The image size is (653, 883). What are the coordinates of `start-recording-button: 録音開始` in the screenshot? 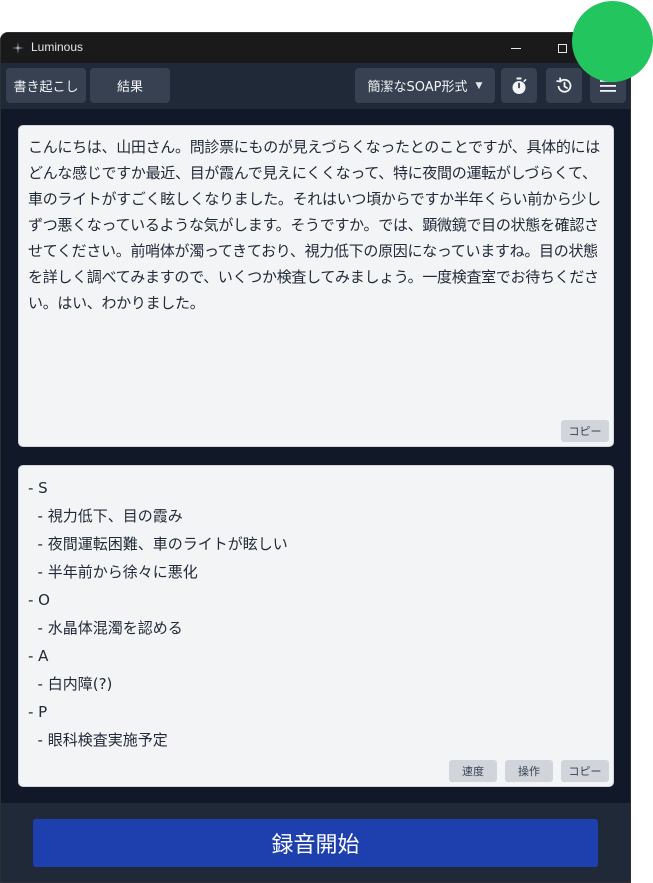 It's located at (315, 843).